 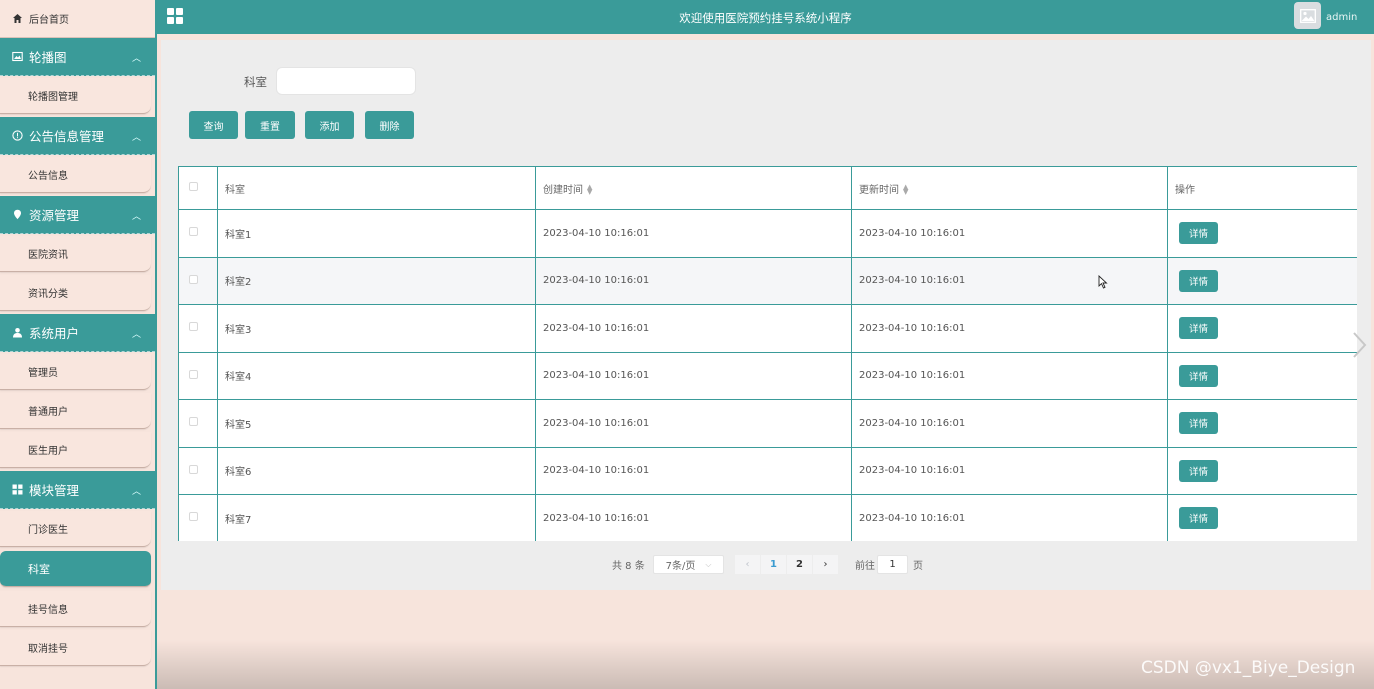 I want to click on avatar, so click(x=1307, y=15).